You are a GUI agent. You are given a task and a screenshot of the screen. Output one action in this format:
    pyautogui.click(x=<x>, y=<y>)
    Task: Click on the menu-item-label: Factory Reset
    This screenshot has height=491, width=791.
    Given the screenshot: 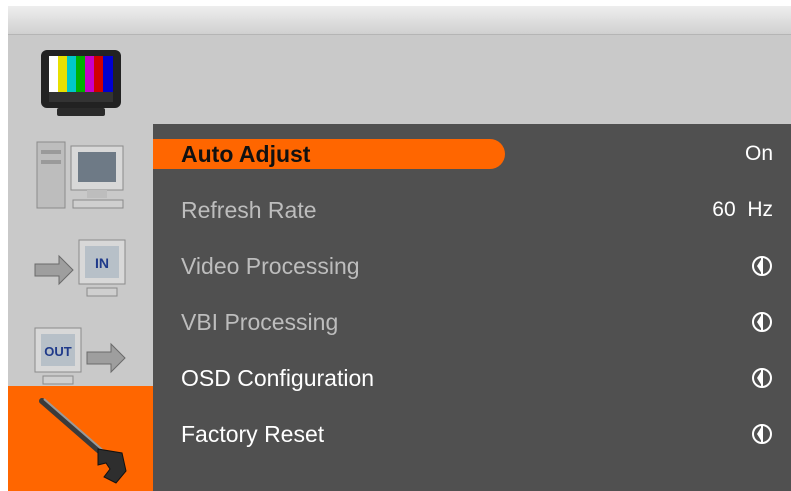 What is the action you would take?
    pyautogui.click(x=253, y=433)
    